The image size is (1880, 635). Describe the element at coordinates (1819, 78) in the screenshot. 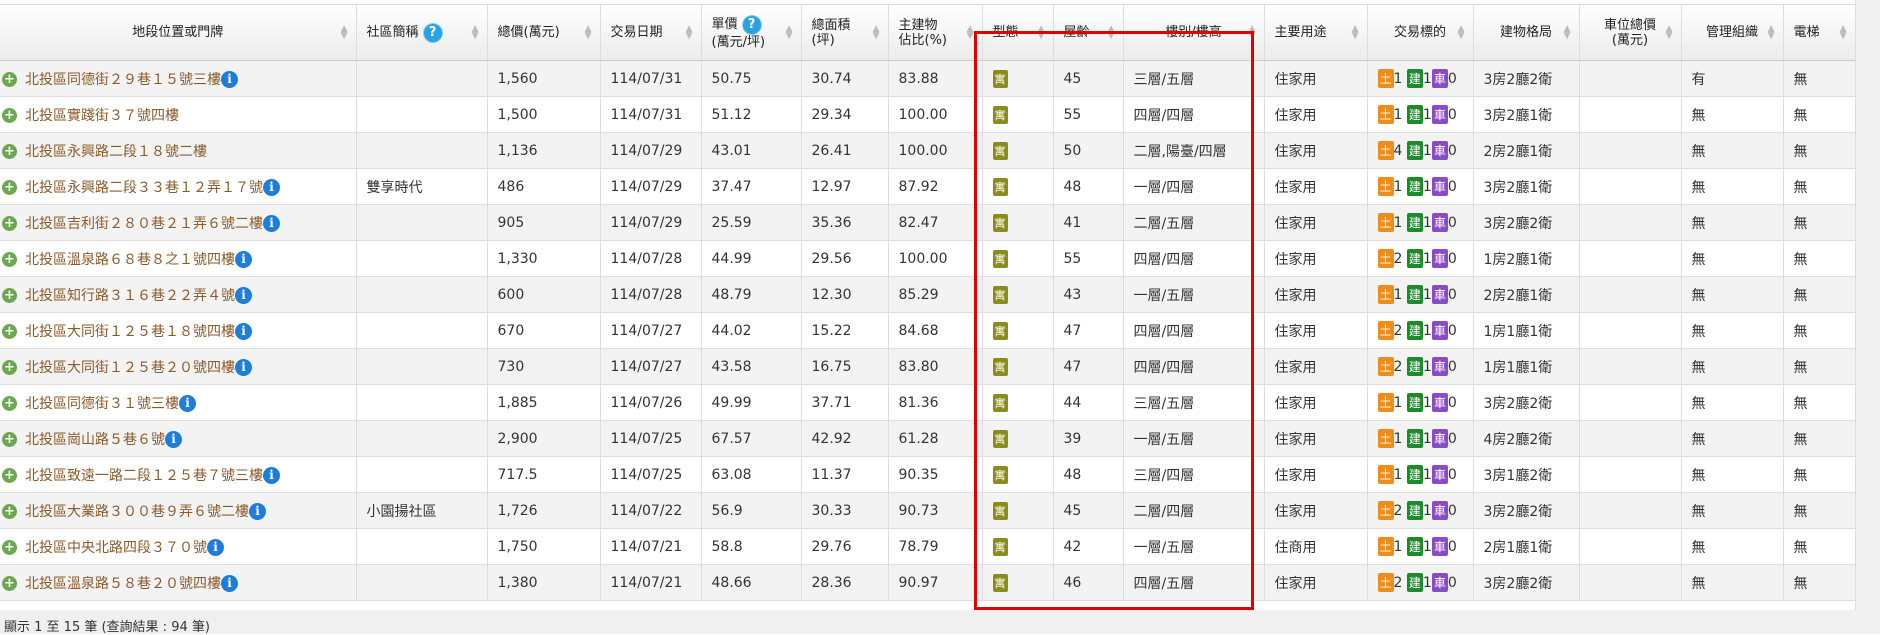

I see `elevator-cell: 無` at that location.